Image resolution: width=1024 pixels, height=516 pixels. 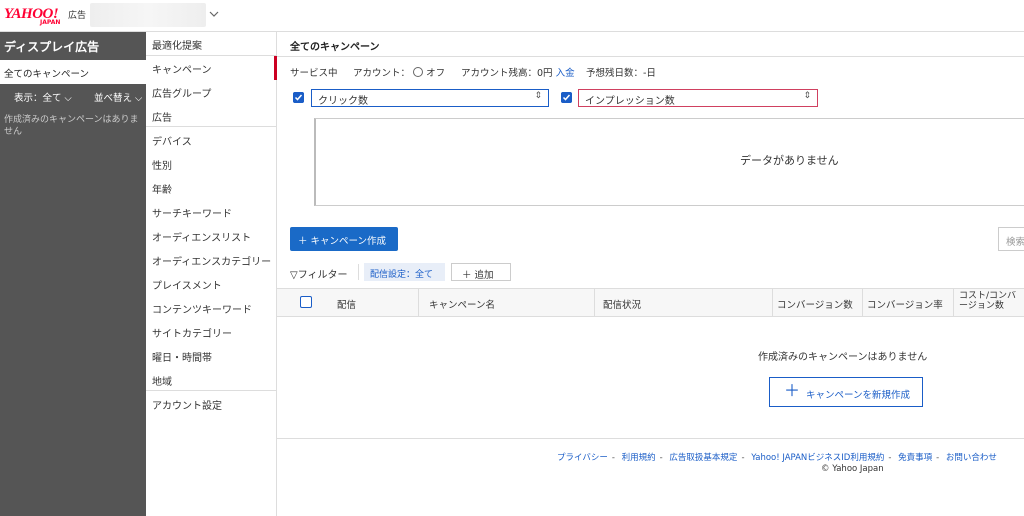 What do you see at coordinates (566, 97) in the screenshot?
I see `metric2-checkbox` at bounding box center [566, 97].